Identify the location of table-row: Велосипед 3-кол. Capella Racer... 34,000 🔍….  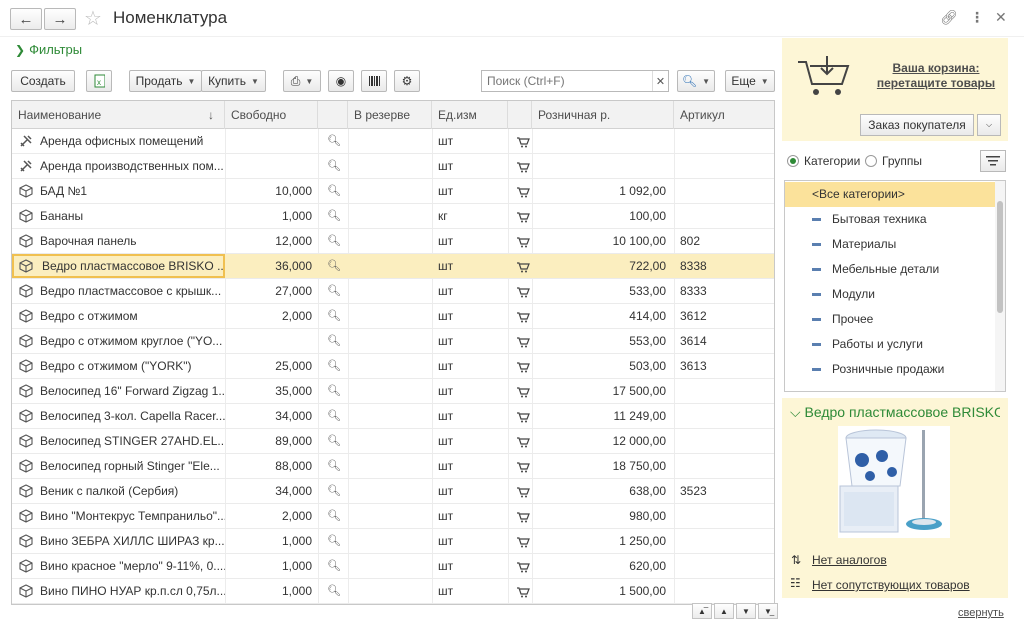
(393, 416).